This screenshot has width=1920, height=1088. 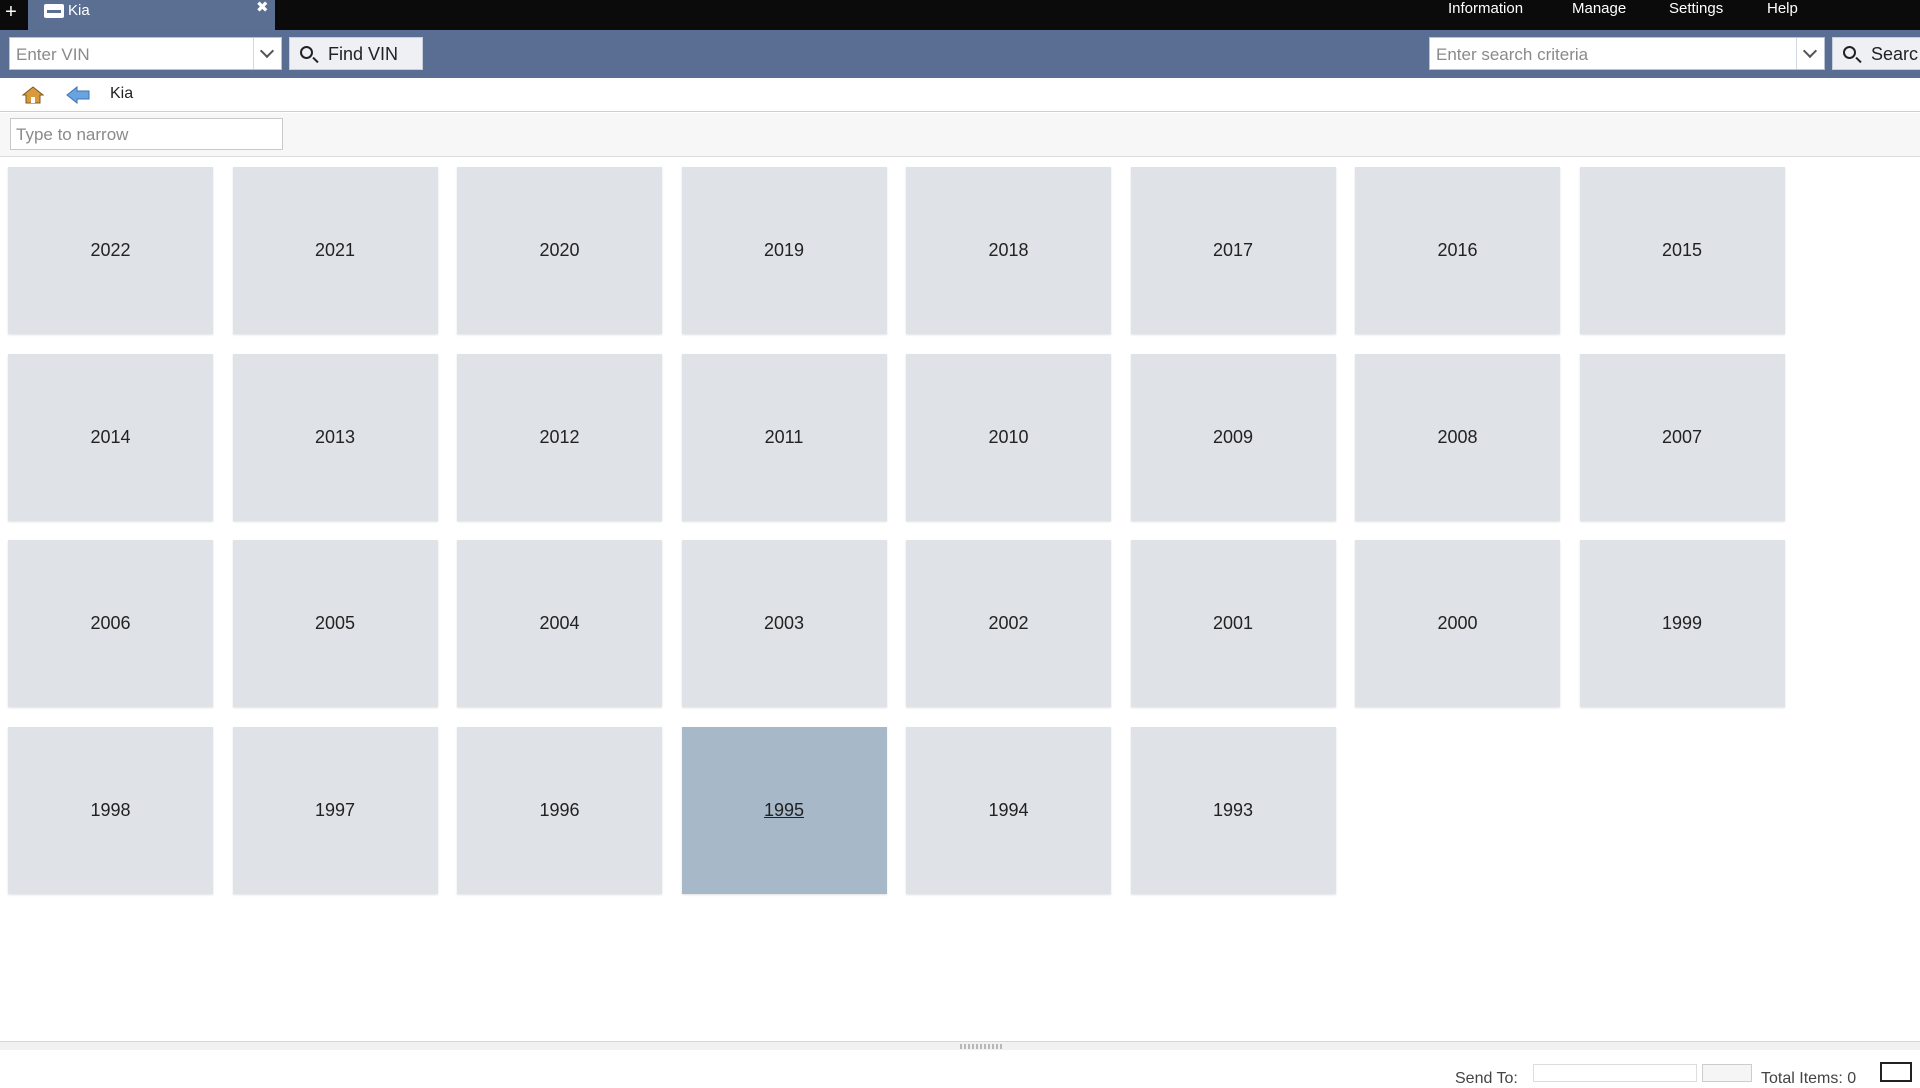 I want to click on send-button, so click(x=1727, y=1073).